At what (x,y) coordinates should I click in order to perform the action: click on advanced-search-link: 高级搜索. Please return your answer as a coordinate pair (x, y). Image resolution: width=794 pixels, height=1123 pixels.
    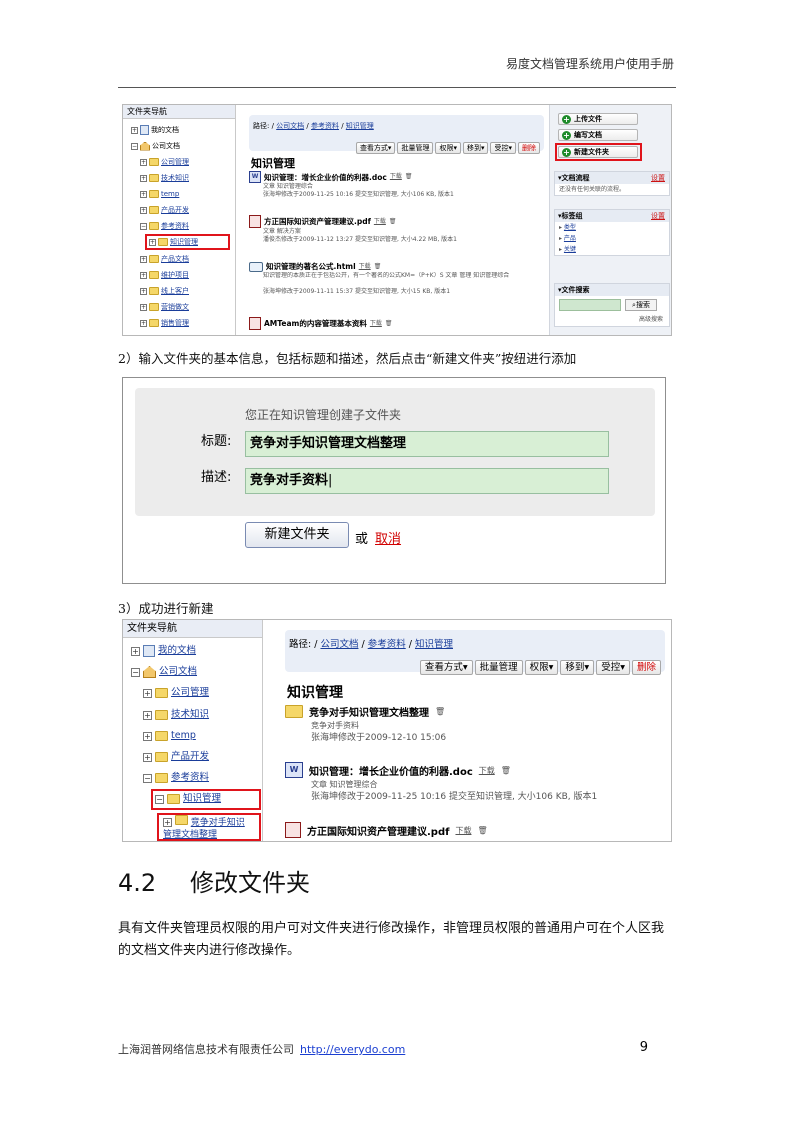
    Looking at the image, I should click on (651, 318).